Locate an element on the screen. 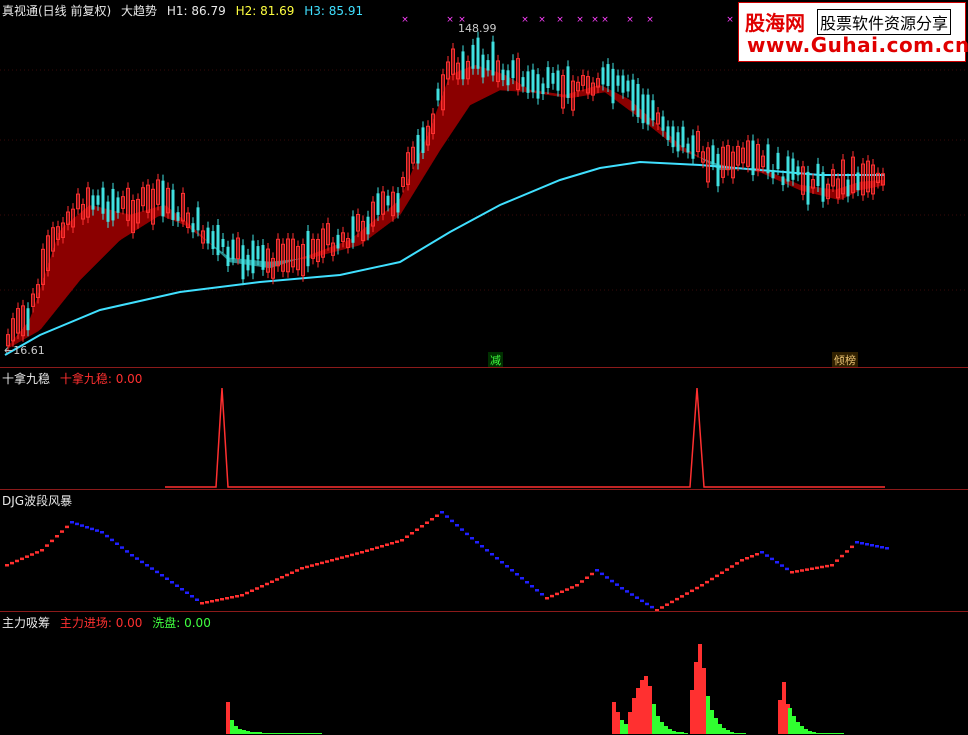 Image resolution: width=968 pixels, height=735 pixels. watermark-logo: 股海网 股票软件资源分享 www.Guhai.com.cn is located at coordinates (853, 32).